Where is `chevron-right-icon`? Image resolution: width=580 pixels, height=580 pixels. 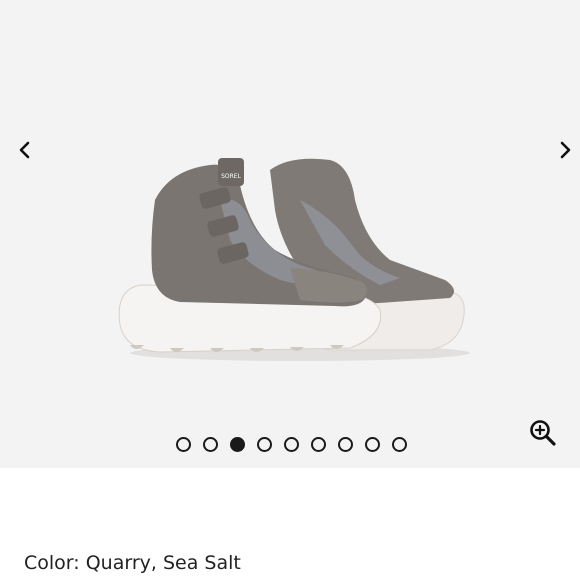 chevron-right-icon is located at coordinates (565, 150).